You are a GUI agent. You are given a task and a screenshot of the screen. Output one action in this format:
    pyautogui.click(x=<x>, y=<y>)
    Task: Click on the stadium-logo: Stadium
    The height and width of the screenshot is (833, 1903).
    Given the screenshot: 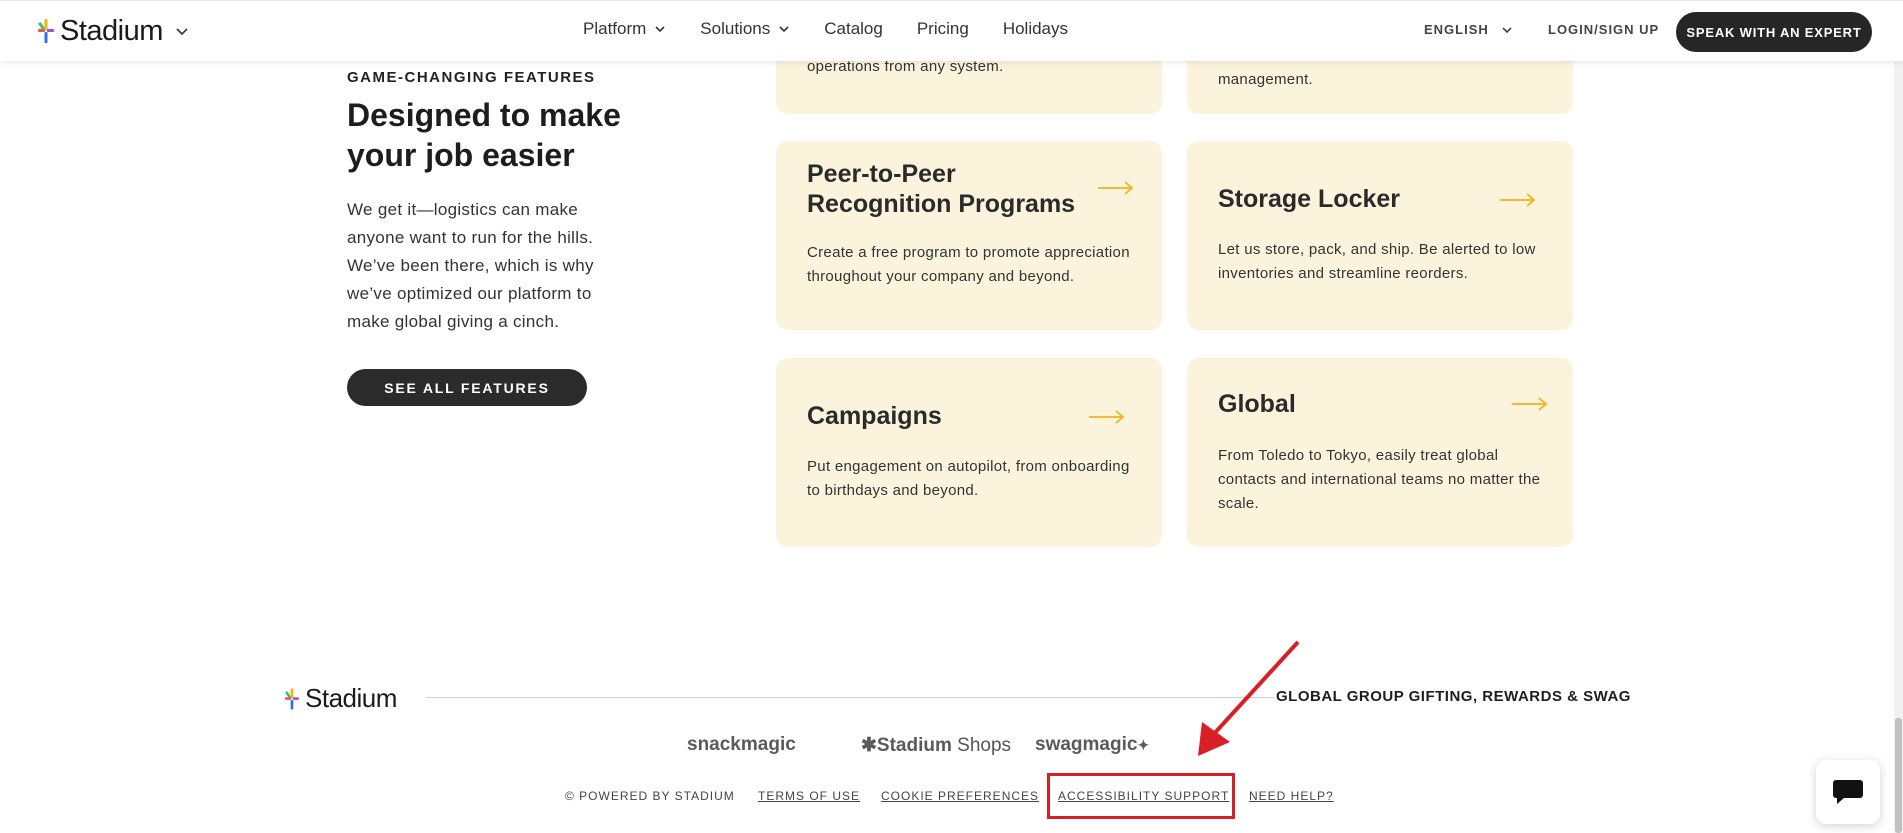 What is the action you would take?
    pyautogui.click(x=113, y=31)
    